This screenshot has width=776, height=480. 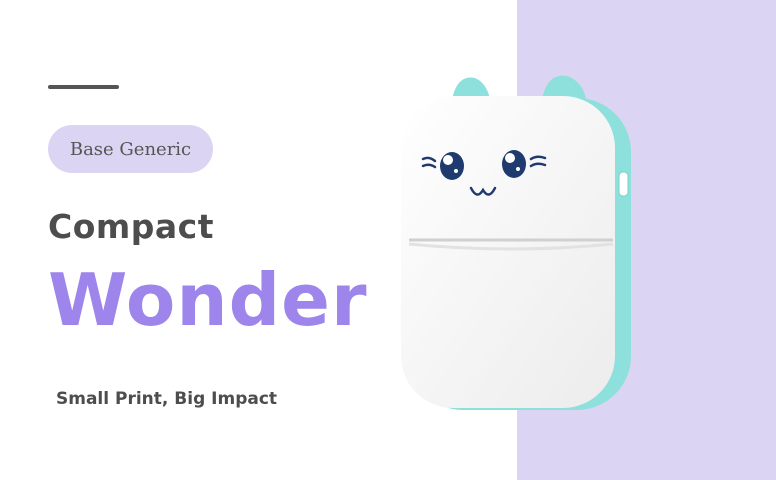 I want to click on heading-line-1: Compact, so click(x=131, y=226).